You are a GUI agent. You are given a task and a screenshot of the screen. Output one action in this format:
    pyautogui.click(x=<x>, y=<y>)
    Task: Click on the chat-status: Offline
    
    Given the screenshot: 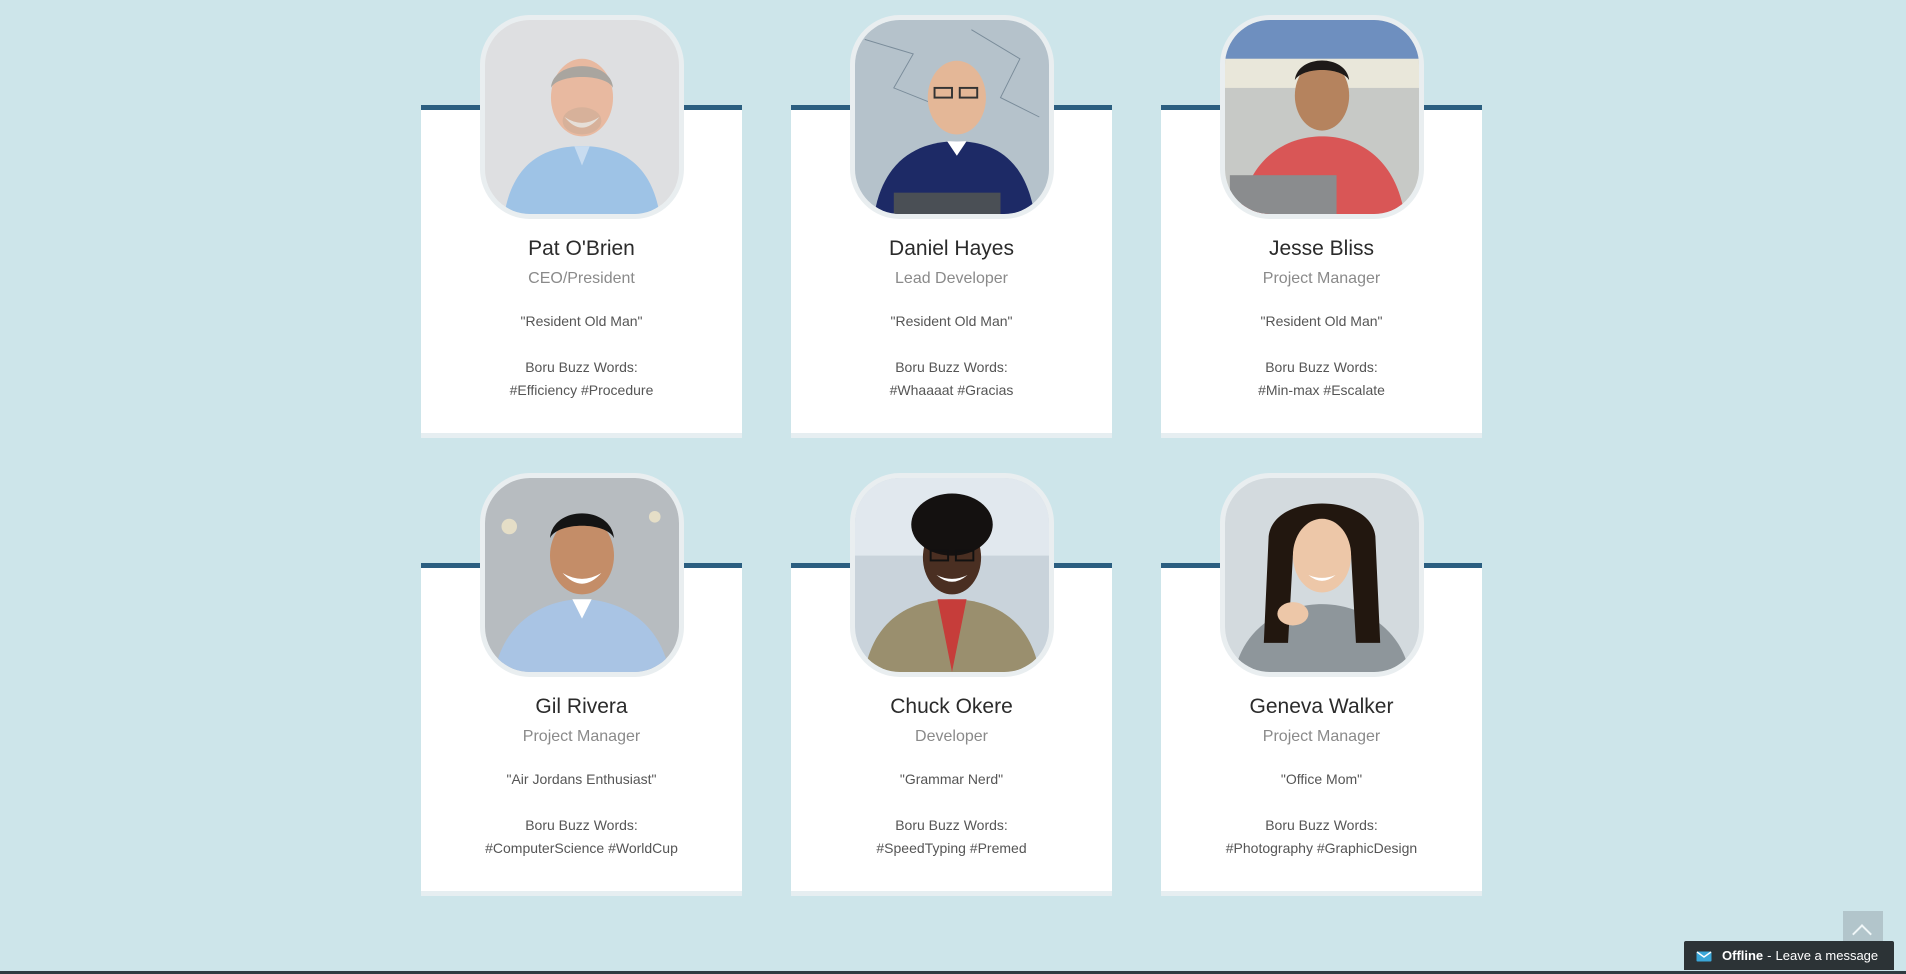 What is the action you would take?
    pyautogui.click(x=1743, y=955)
    